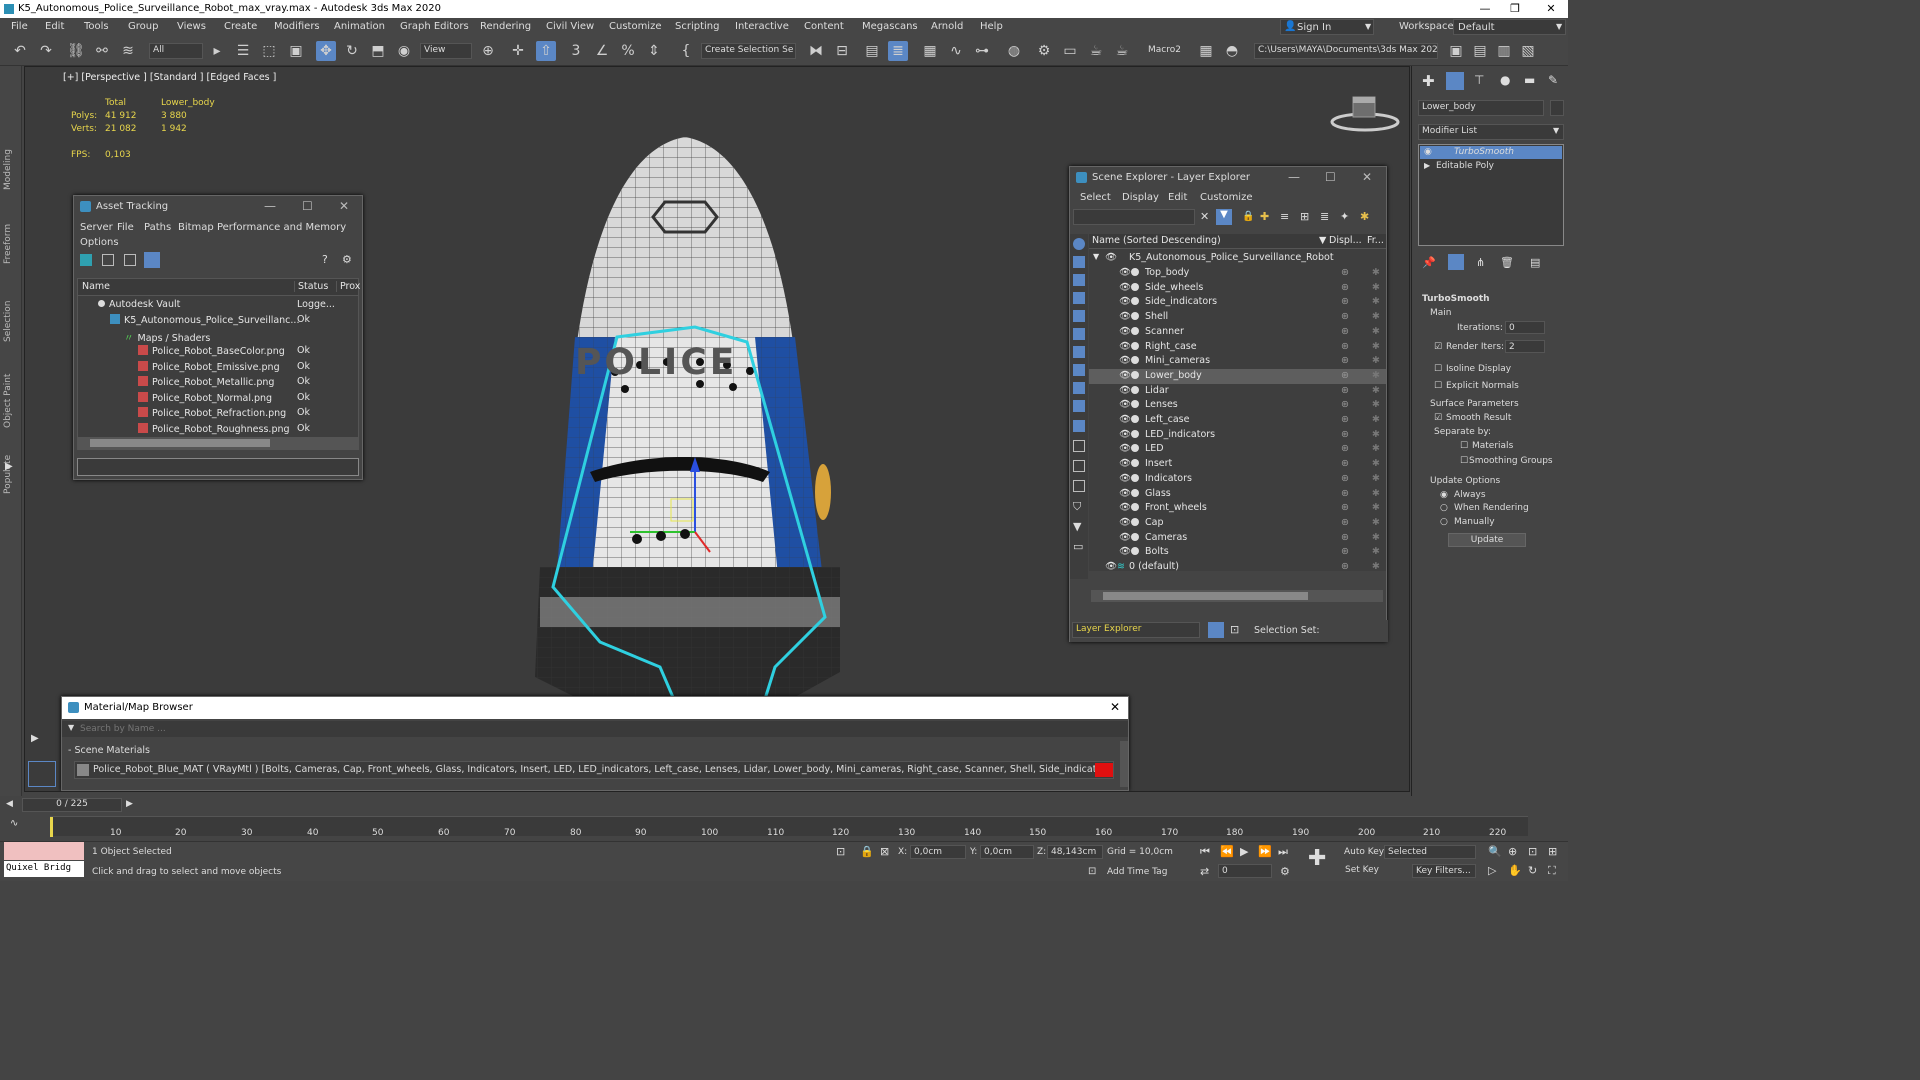 The width and height of the screenshot is (1920, 1080). Describe the element at coordinates (884, 851) in the screenshot. I see `absolute-mode-icon: ⊠` at that location.